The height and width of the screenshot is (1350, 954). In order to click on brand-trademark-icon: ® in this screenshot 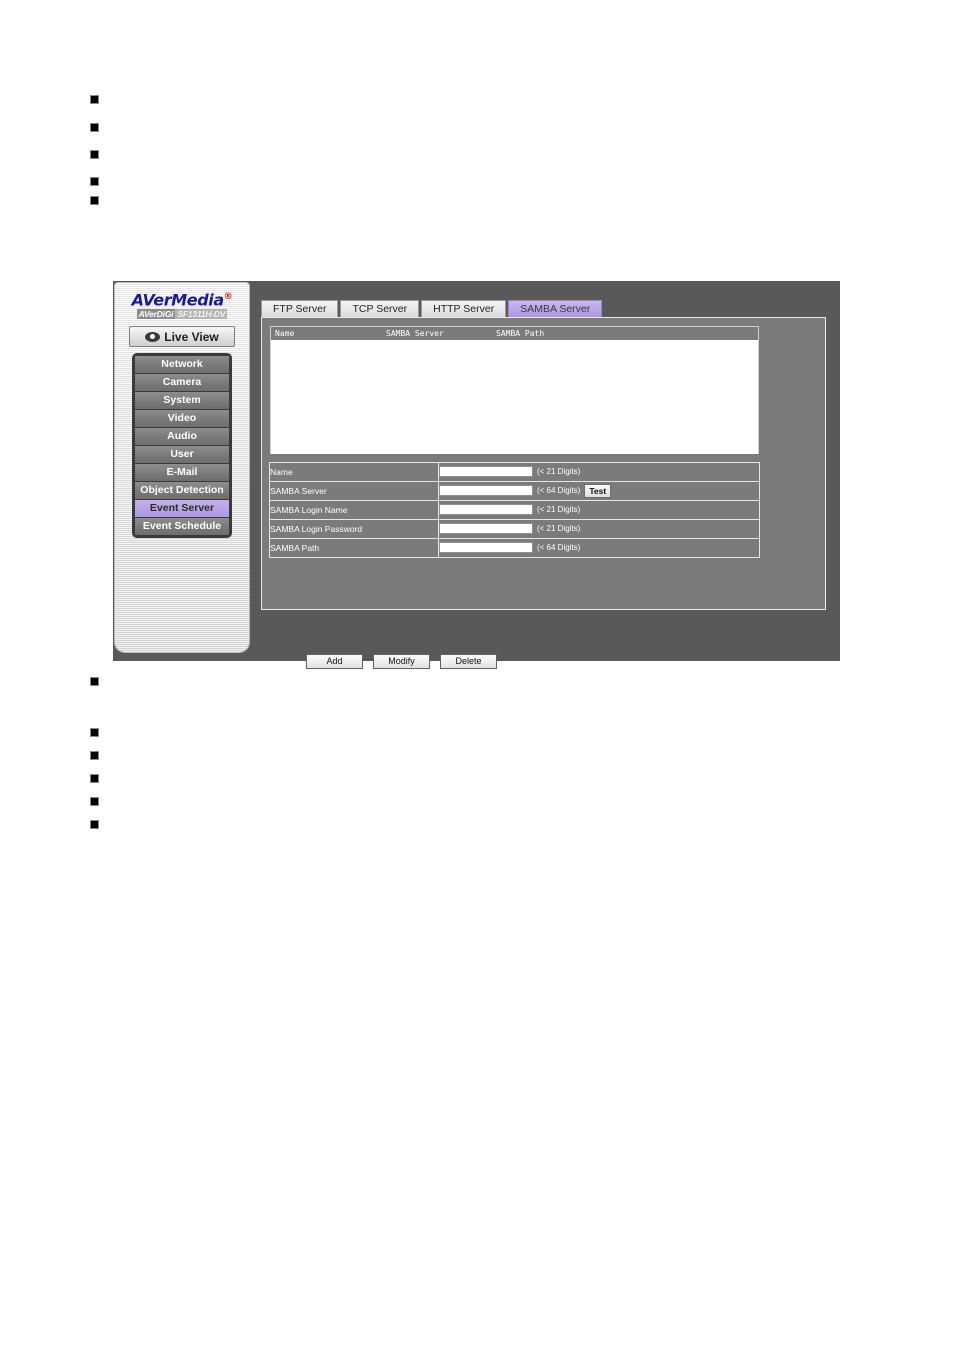, I will do `click(228, 297)`.